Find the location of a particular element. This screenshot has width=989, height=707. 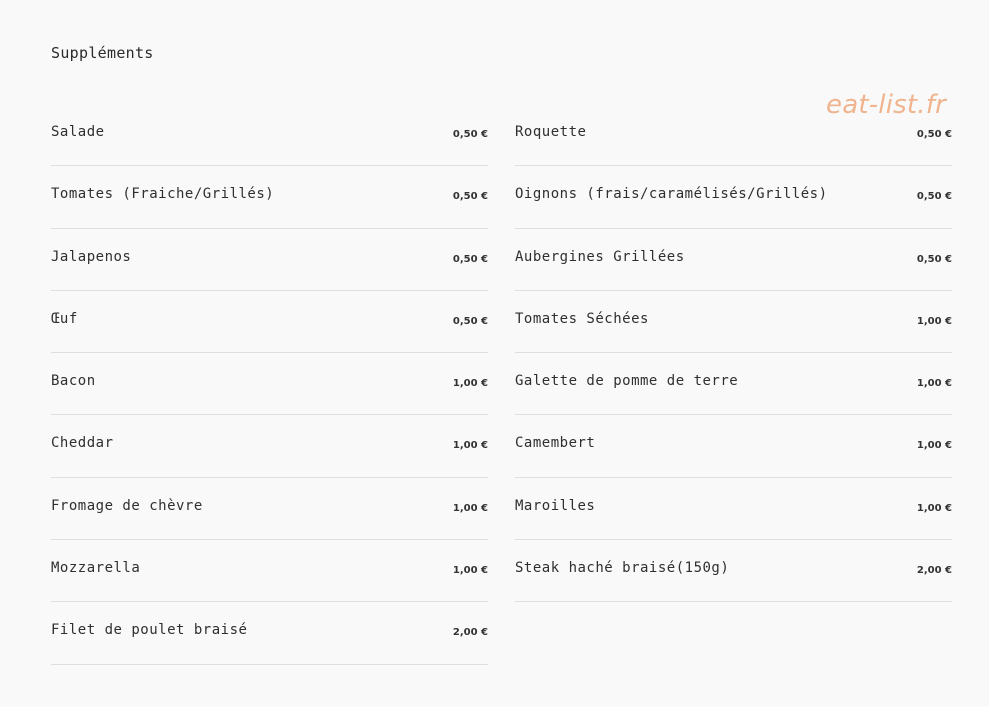

menu-item-name: Salade is located at coordinates (78, 132).